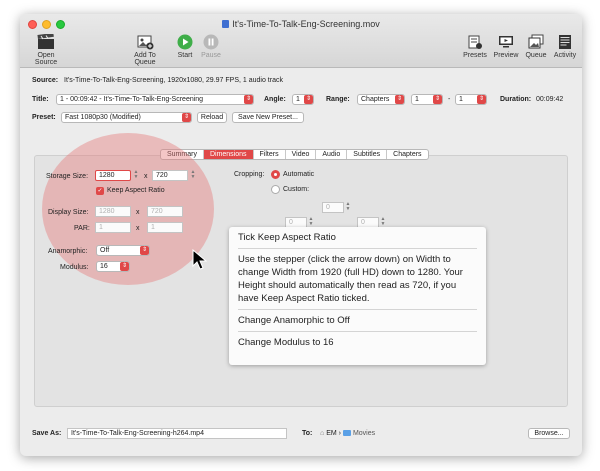  Describe the element at coordinates (165, 211) in the screenshot. I see `display-height-input: 720` at that location.